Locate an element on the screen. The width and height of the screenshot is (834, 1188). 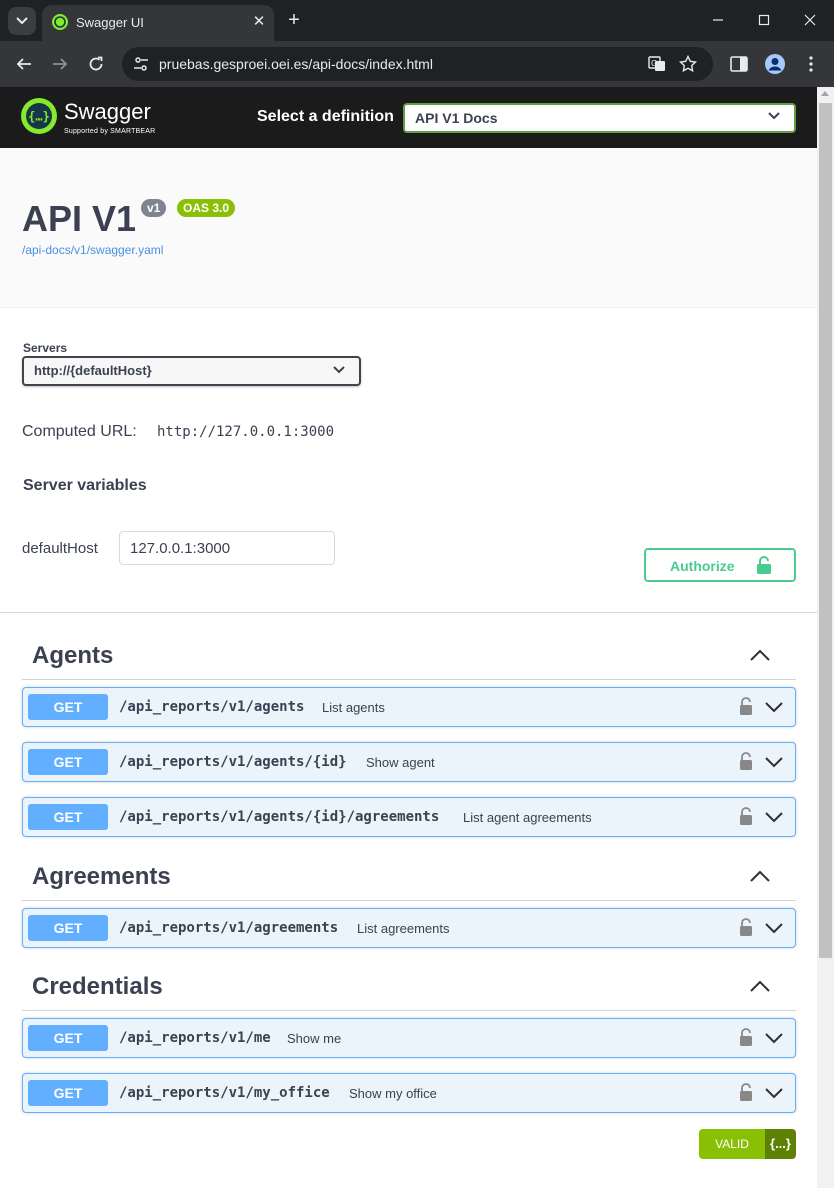
default-host-label: defaultHost is located at coordinates (60, 548).